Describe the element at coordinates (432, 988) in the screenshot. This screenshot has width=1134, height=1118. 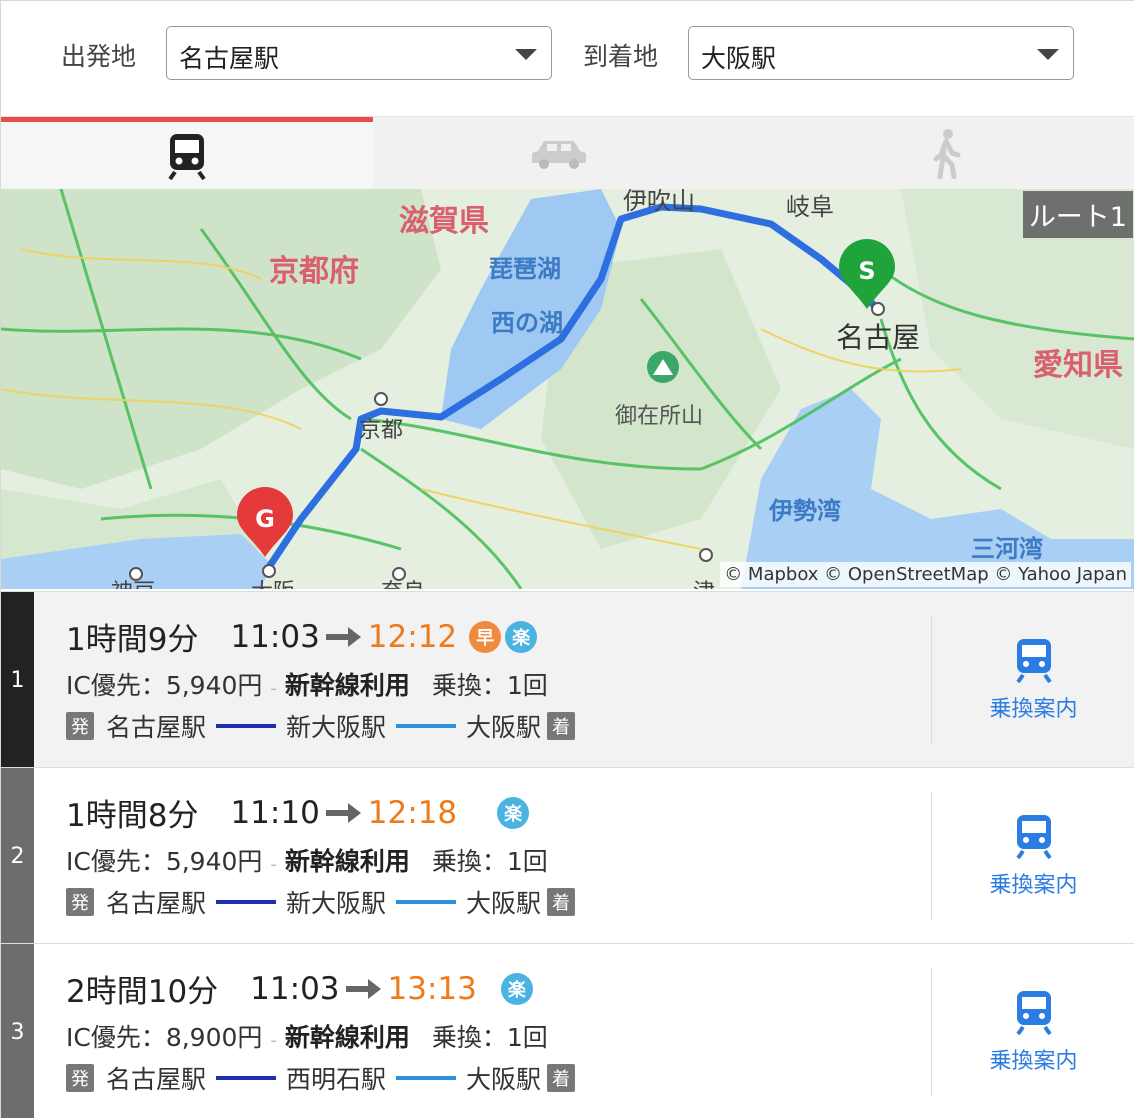
I see `arrival-time: 13:13` at that location.